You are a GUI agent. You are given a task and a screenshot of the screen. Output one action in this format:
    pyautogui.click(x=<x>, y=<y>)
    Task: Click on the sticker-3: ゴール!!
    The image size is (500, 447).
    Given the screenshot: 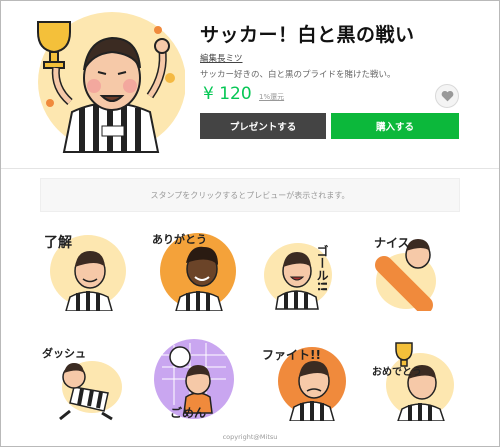 What is the action you would take?
    pyautogui.click(x=304, y=268)
    